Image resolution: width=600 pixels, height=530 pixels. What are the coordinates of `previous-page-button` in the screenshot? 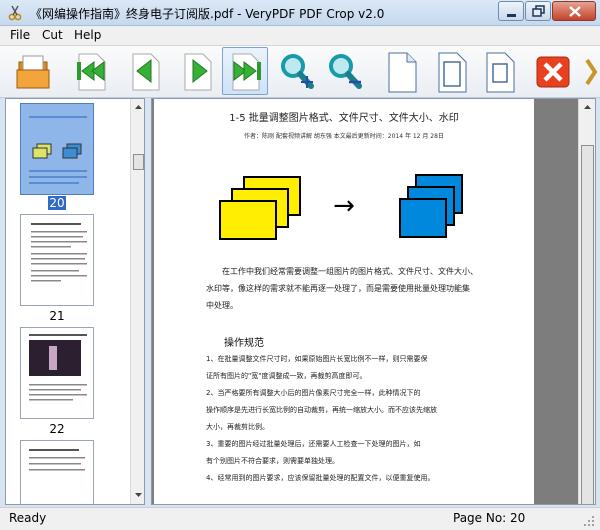 It's located at (145, 71).